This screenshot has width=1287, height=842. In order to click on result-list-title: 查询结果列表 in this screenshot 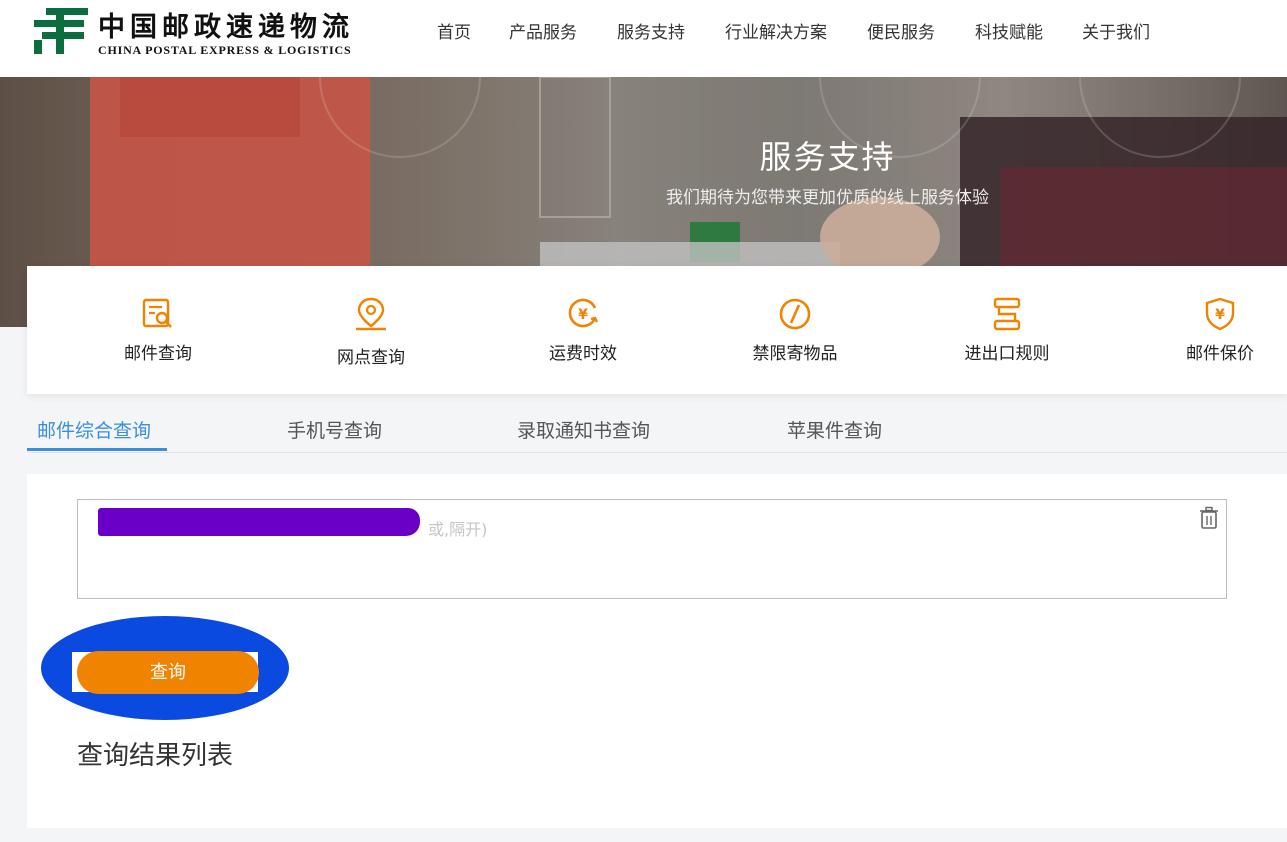, I will do `click(155, 756)`.